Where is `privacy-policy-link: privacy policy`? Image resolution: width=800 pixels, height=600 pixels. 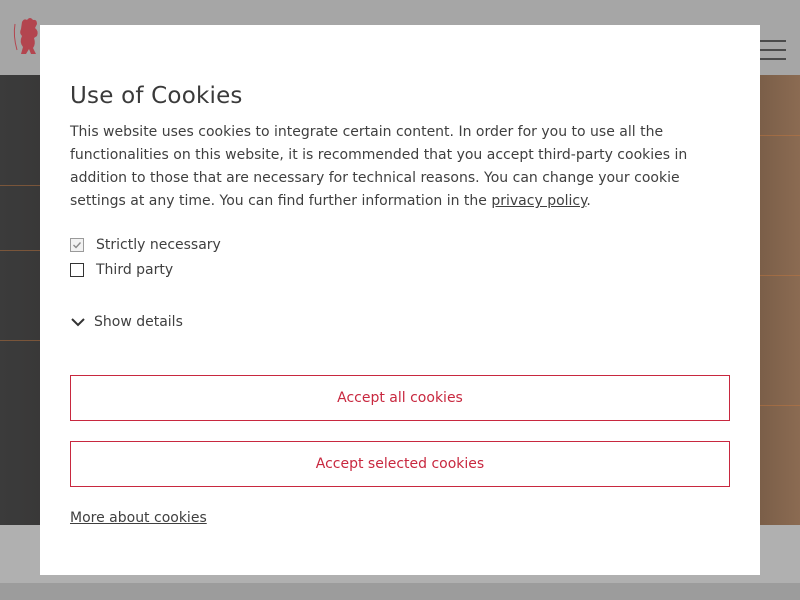 privacy-policy-link: privacy policy is located at coordinates (538, 201).